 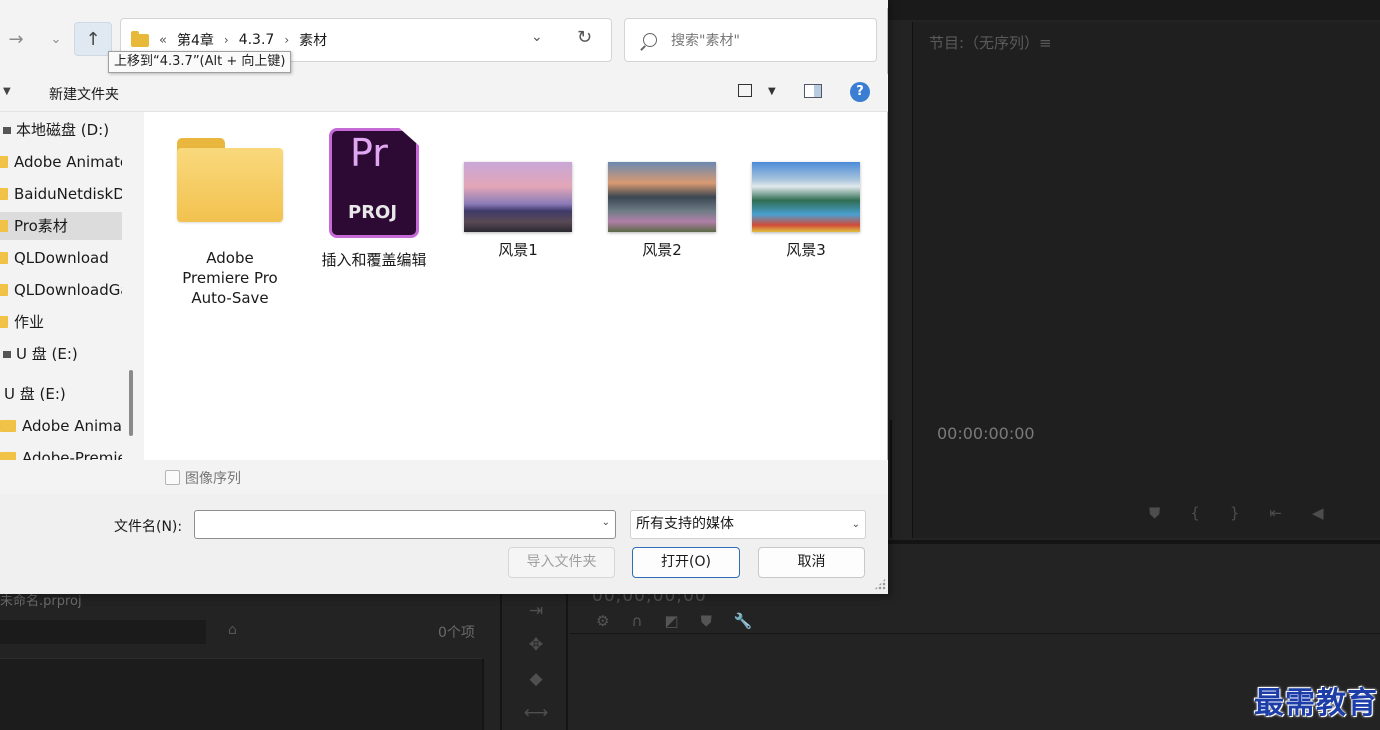 I want to click on bin-icon: ⌂, so click(x=232, y=630).